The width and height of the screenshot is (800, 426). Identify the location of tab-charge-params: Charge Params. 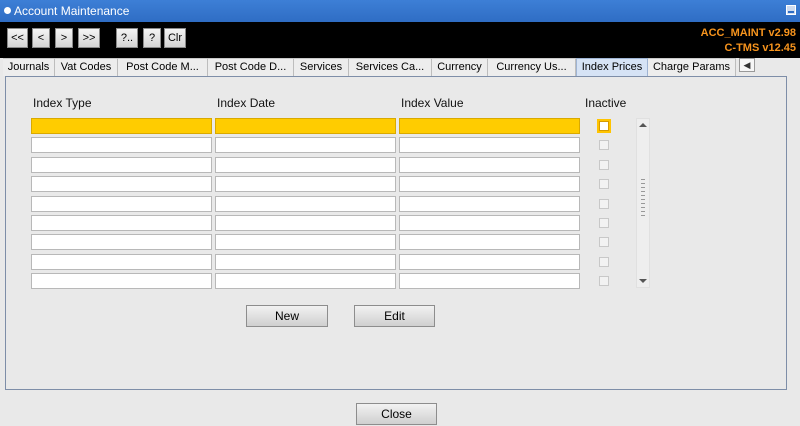
(692, 67).